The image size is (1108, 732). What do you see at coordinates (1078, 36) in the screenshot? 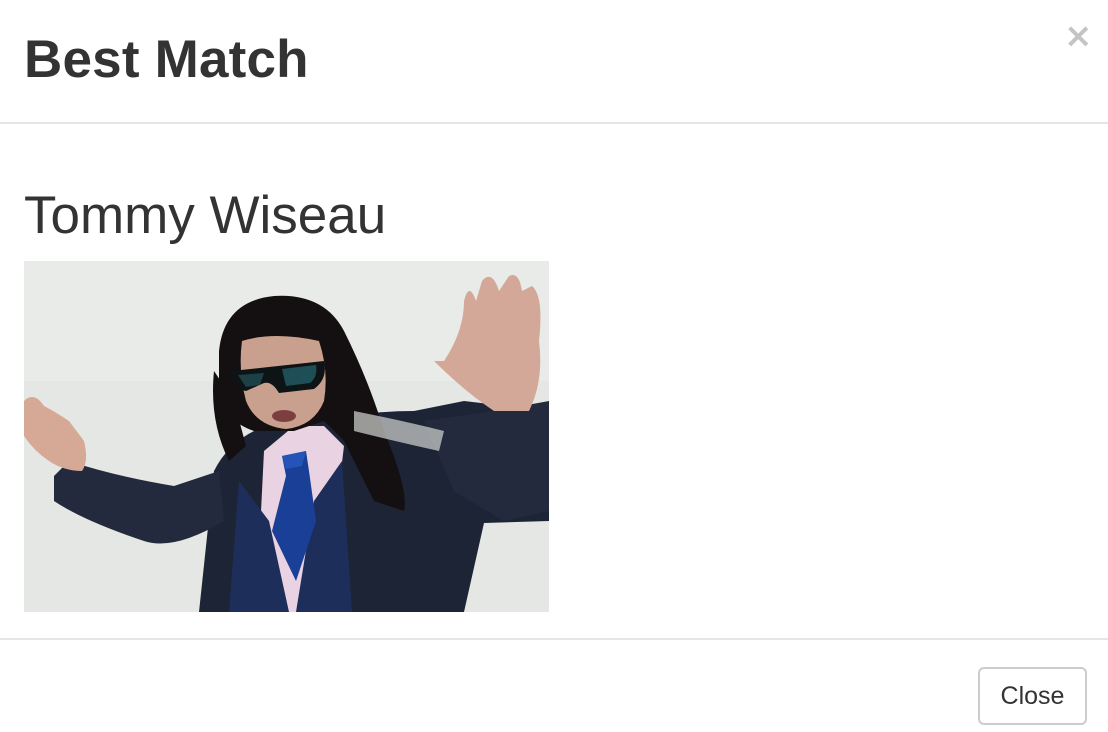
I see `close-icon: ×` at bounding box center [1078, 36].